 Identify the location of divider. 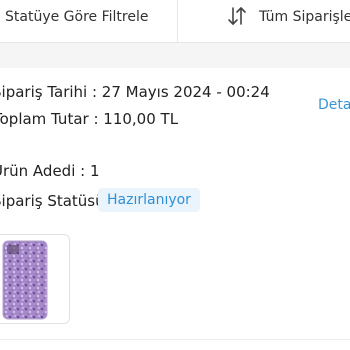
(175, 339).